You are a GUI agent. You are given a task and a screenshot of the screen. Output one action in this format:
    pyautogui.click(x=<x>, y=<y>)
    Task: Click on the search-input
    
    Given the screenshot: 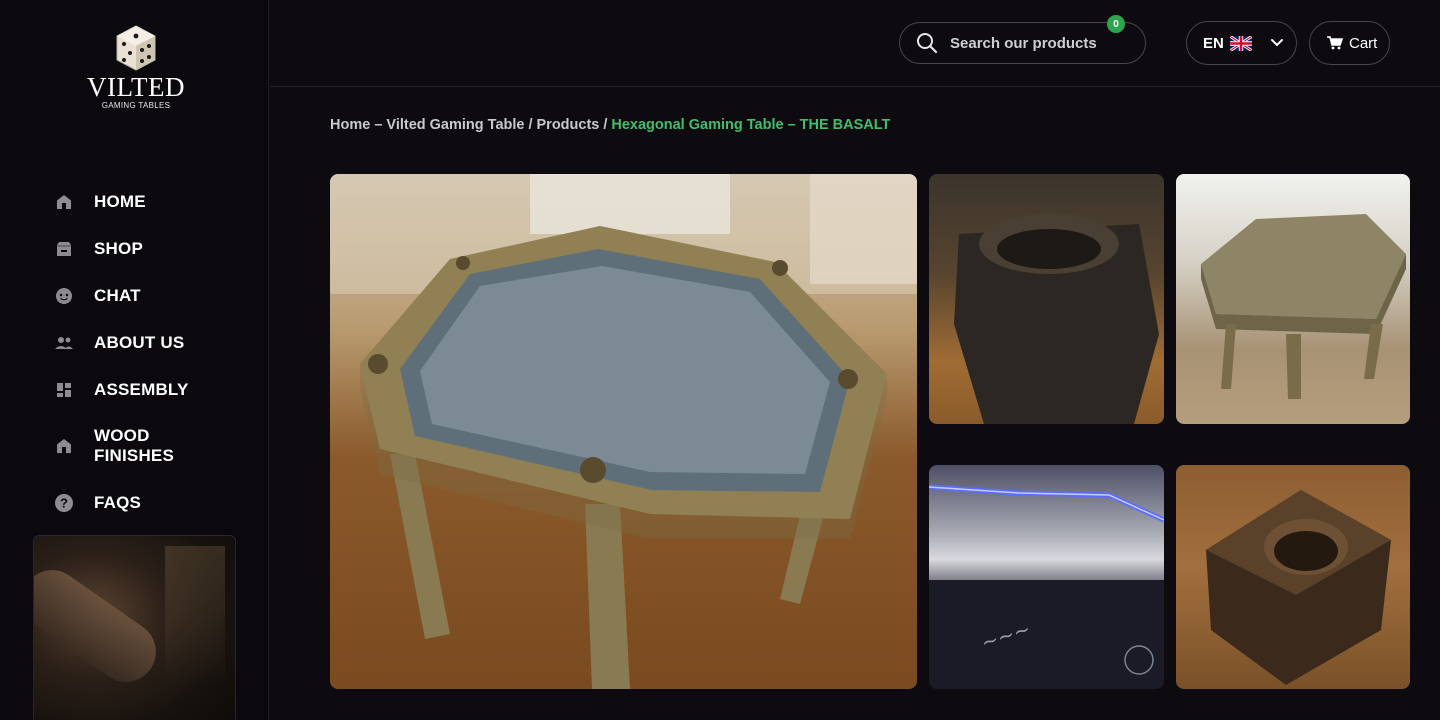 What is the action you would take?
    pyautogui.click(x=1040, y=43)
    